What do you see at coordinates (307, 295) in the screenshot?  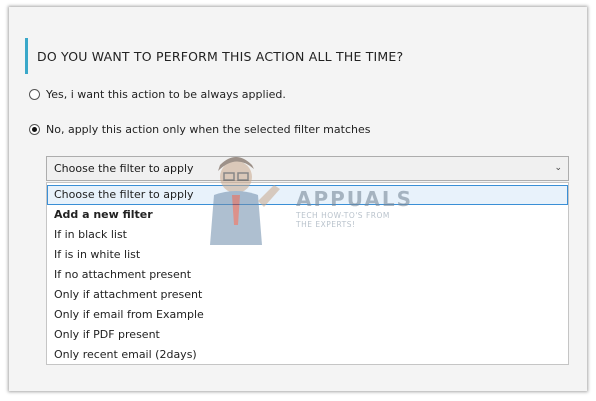 I see `dropdown-option-attachment: Only if attachment present` at bounding box center [307, 295].